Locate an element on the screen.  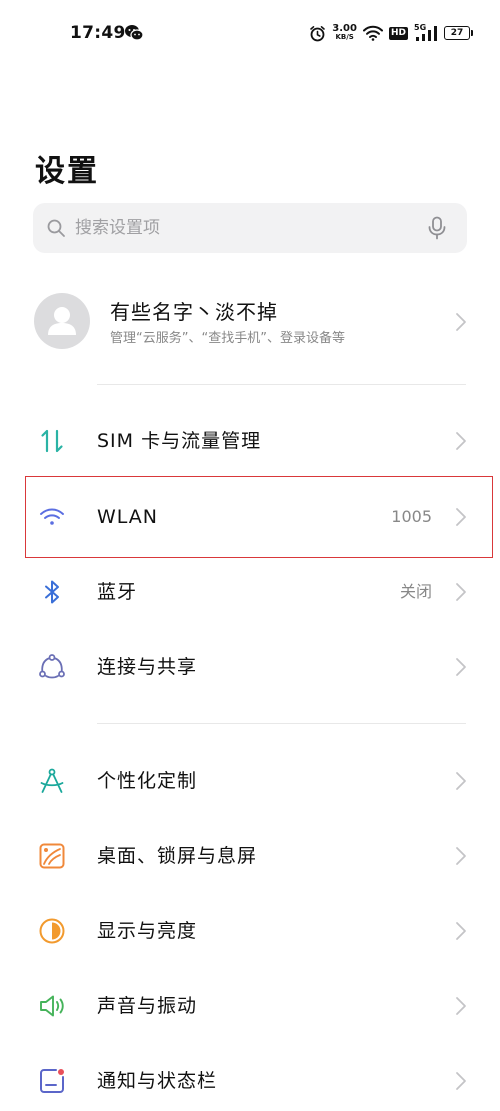
setting-item-wlan: WLAN 1005 is located at coordinates (250, 517).